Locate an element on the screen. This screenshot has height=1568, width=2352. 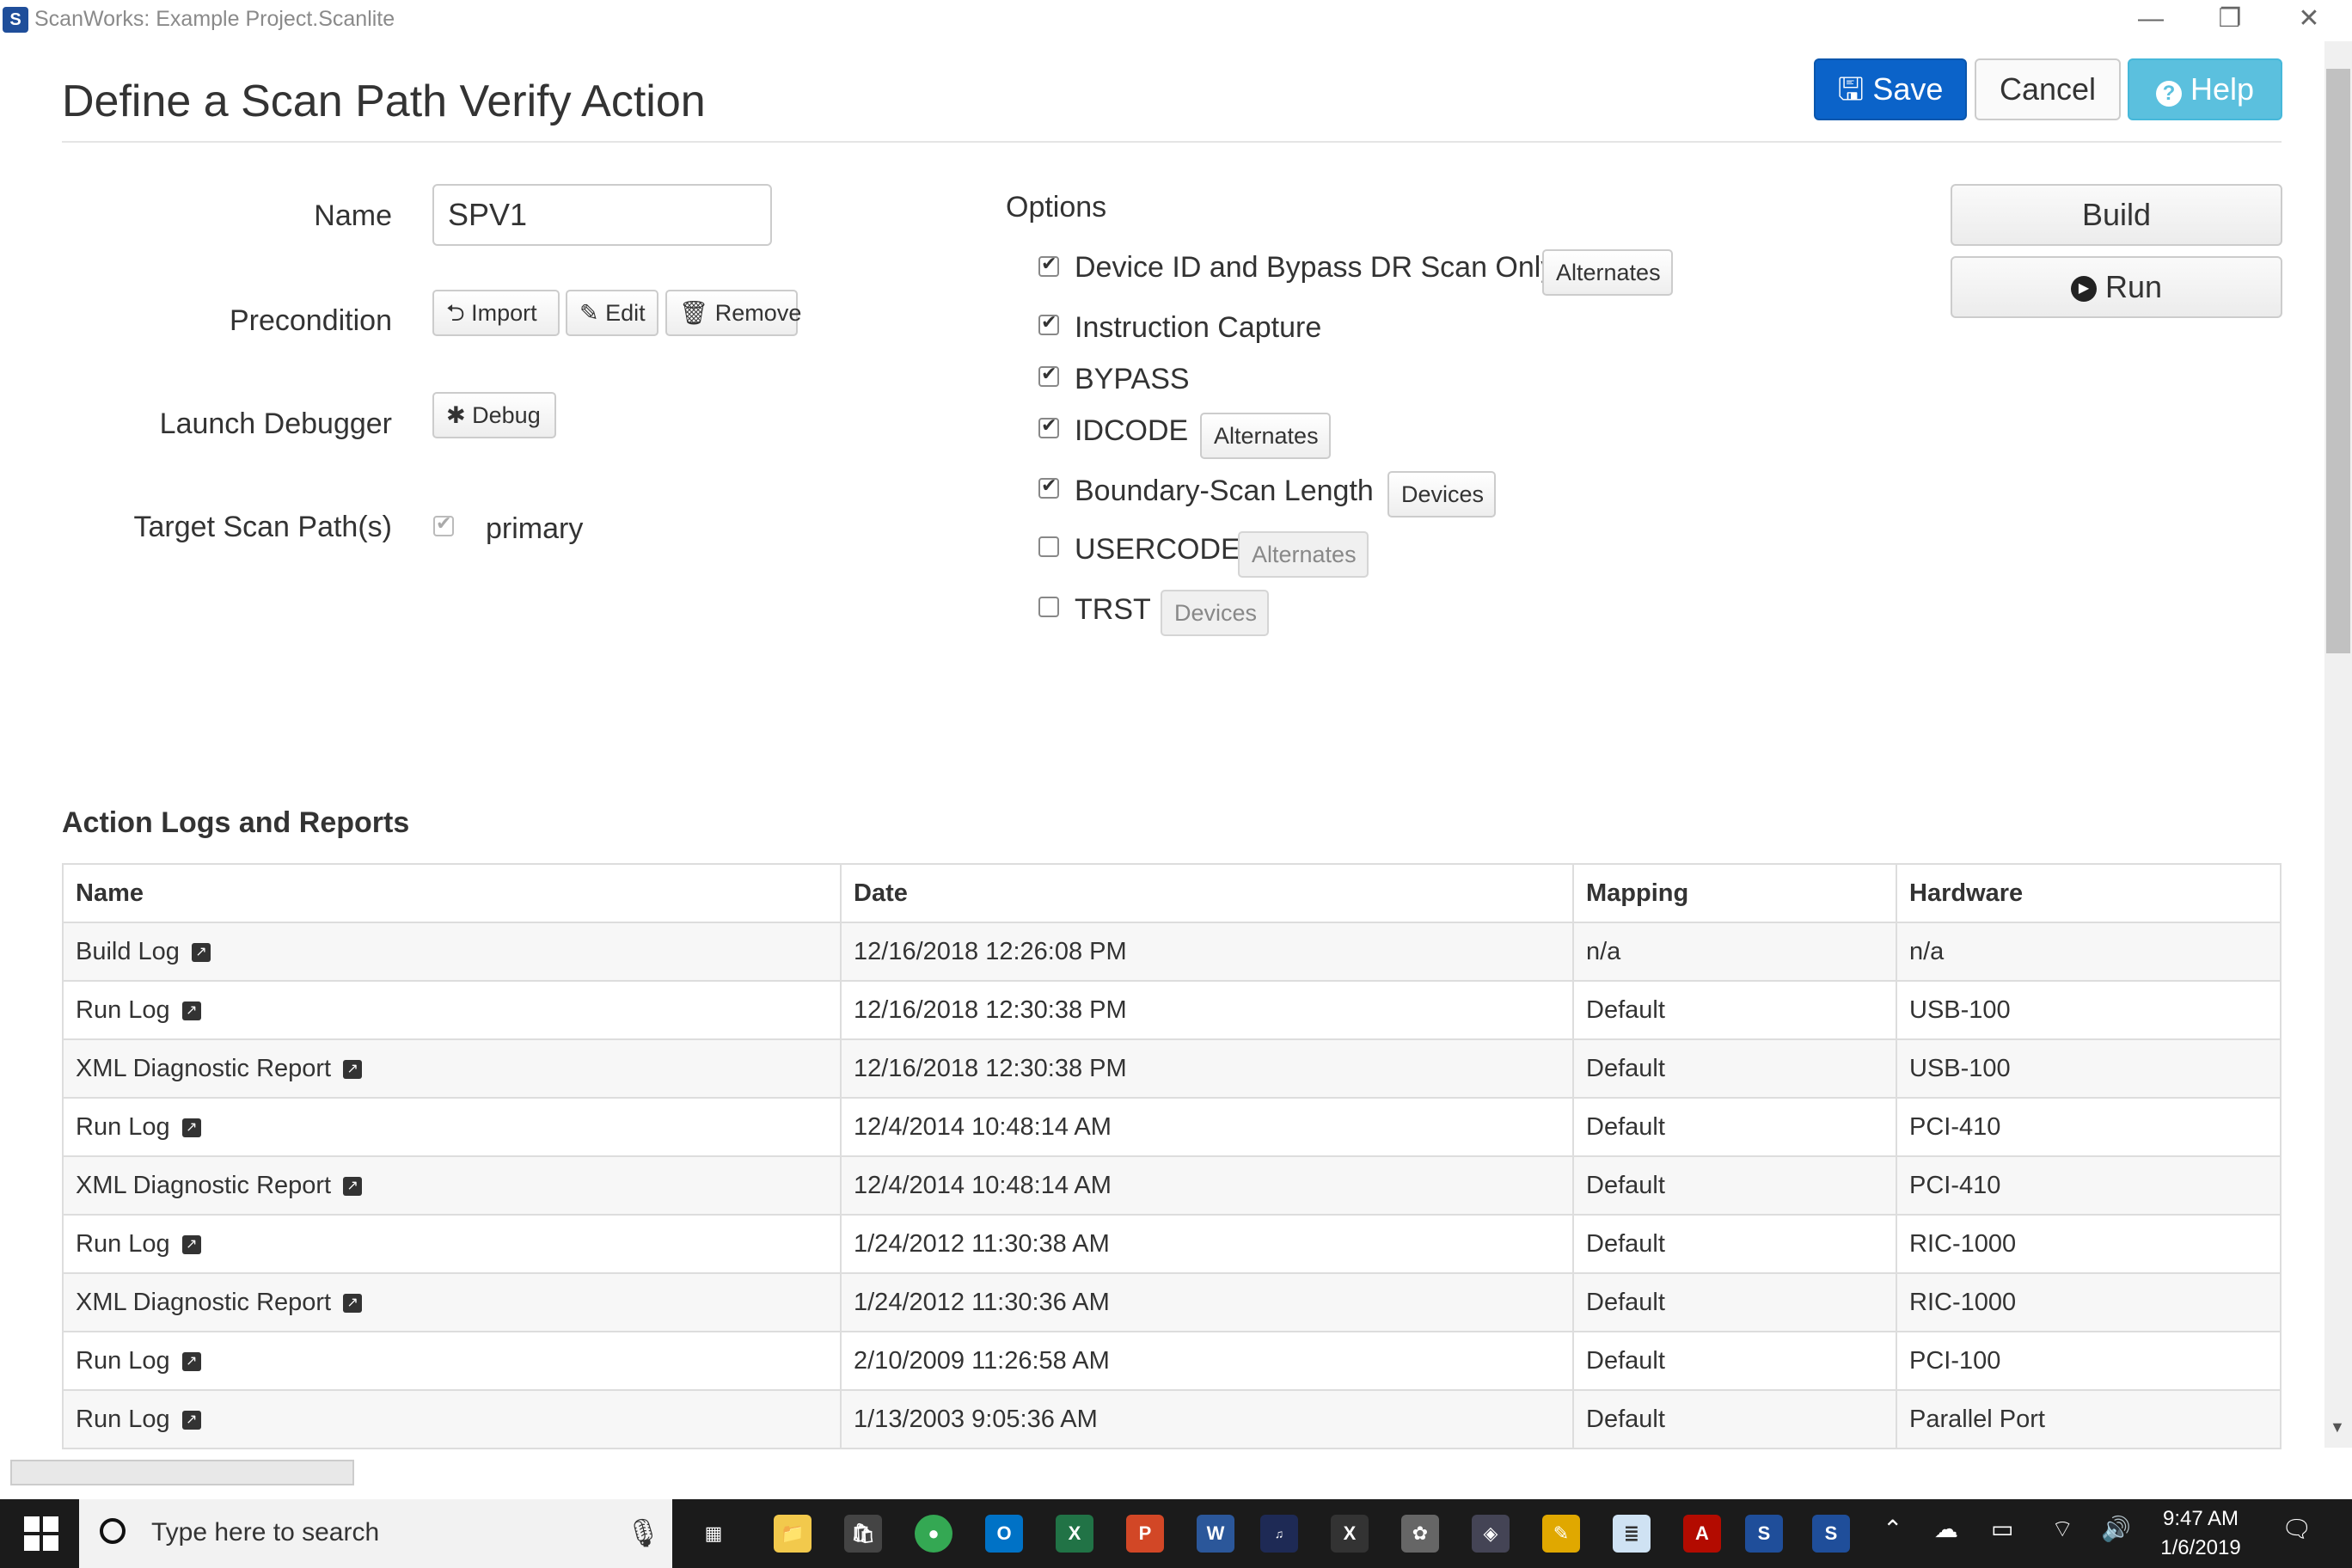
trst-devices-button: Devices is located at coordinates (1215, 613).